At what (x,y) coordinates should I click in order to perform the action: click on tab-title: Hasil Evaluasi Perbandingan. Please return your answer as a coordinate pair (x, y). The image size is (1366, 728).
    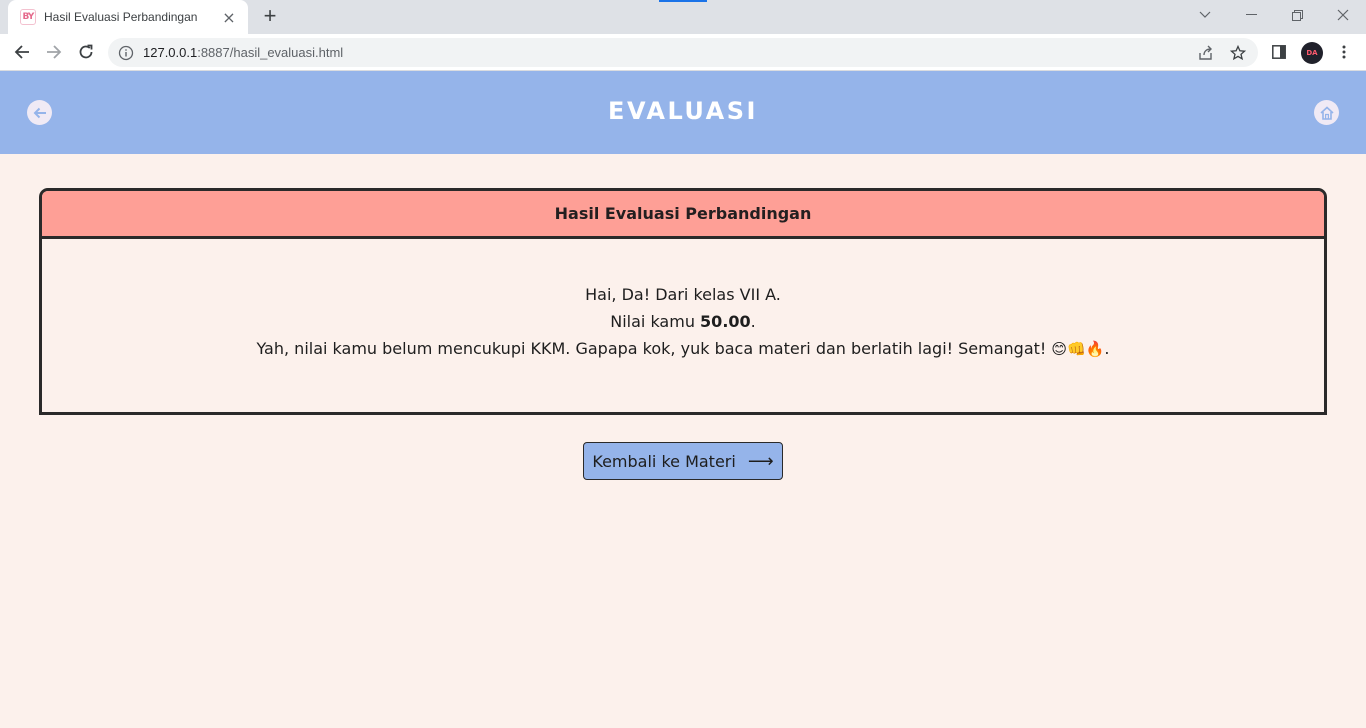
    Looking at the image, I should click on (121, 17).